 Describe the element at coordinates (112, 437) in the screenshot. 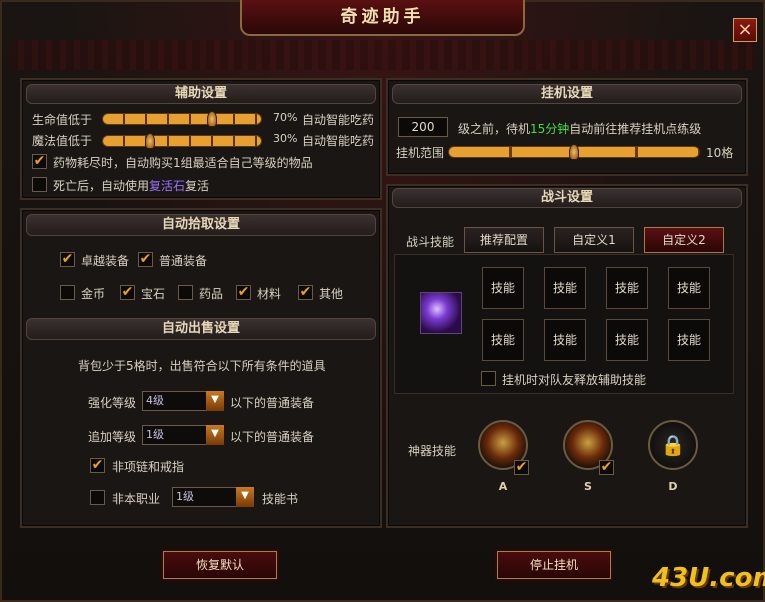

I see `add-label: 追加等级` at that location.